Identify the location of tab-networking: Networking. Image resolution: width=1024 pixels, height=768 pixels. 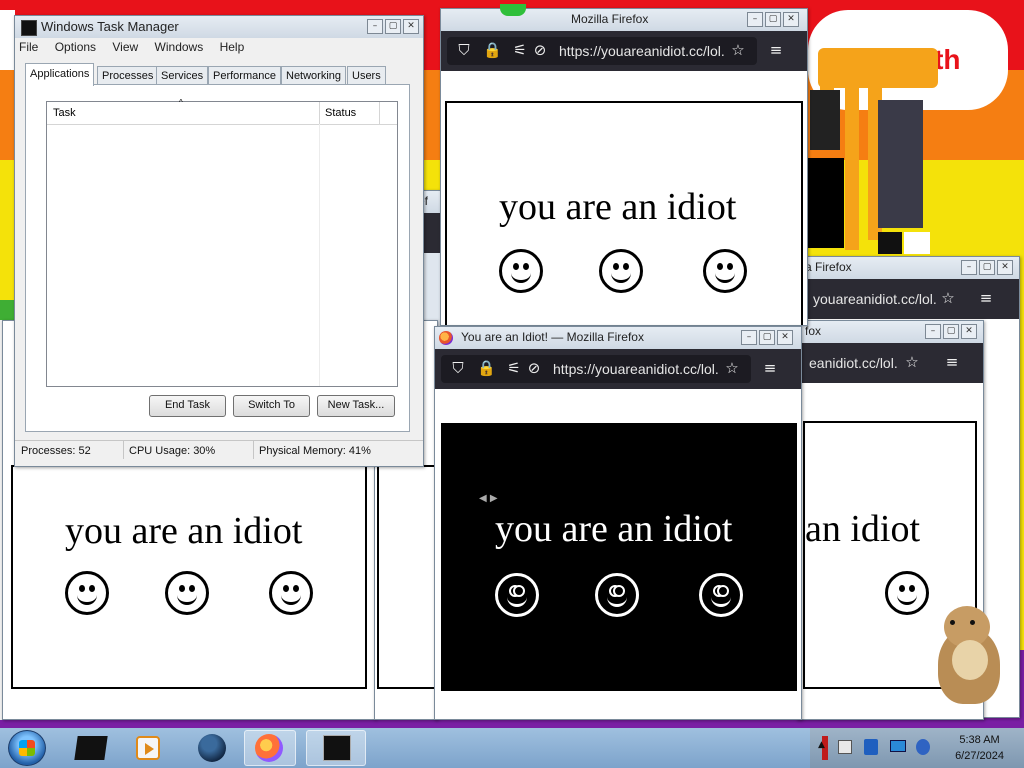
(314, 76).